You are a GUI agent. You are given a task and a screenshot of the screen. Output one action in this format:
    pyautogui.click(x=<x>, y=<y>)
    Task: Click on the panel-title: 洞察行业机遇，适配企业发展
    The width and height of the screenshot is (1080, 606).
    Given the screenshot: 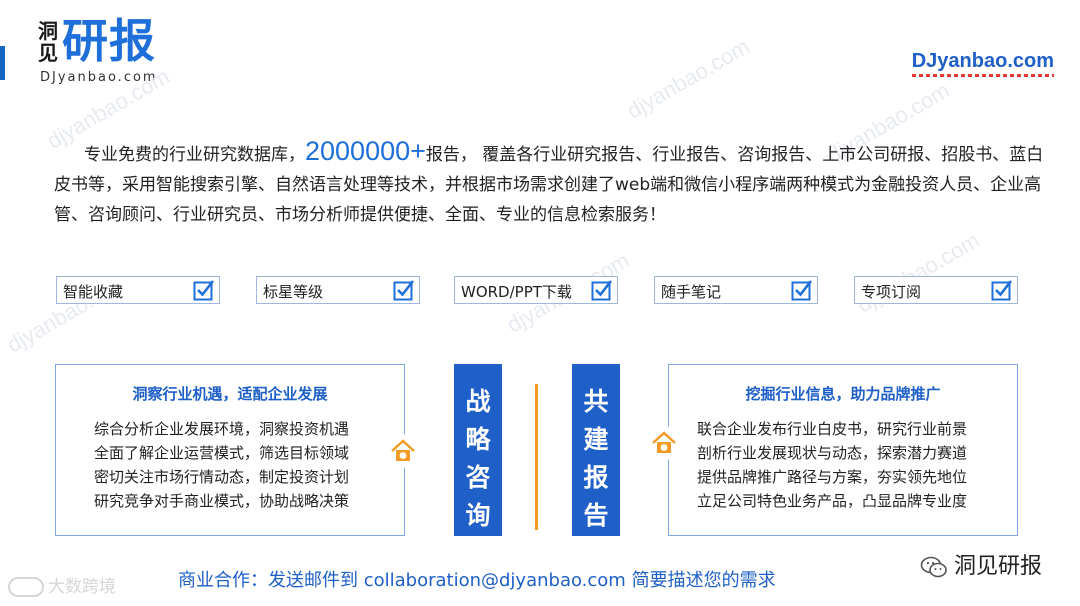 What is the action you would take?
    pyautogui.click(x=230, y=394)
    